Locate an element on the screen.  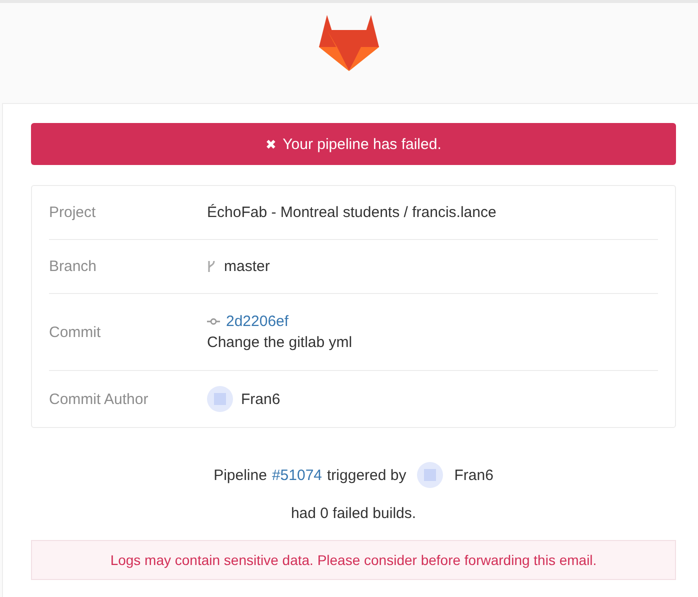
cross-icon: ✖ is located at coordinates (271, 144).